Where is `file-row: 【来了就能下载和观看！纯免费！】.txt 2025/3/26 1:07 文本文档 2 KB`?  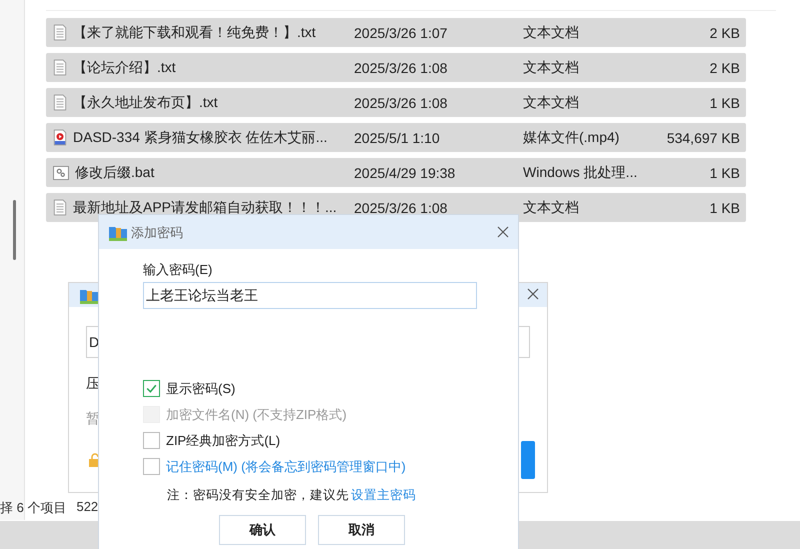 file-row: 【来了就能下载和观看！纯免费！】.txt 2025/3/26 1:07 文本文档 2 KB is located at coordinates (396, 32).